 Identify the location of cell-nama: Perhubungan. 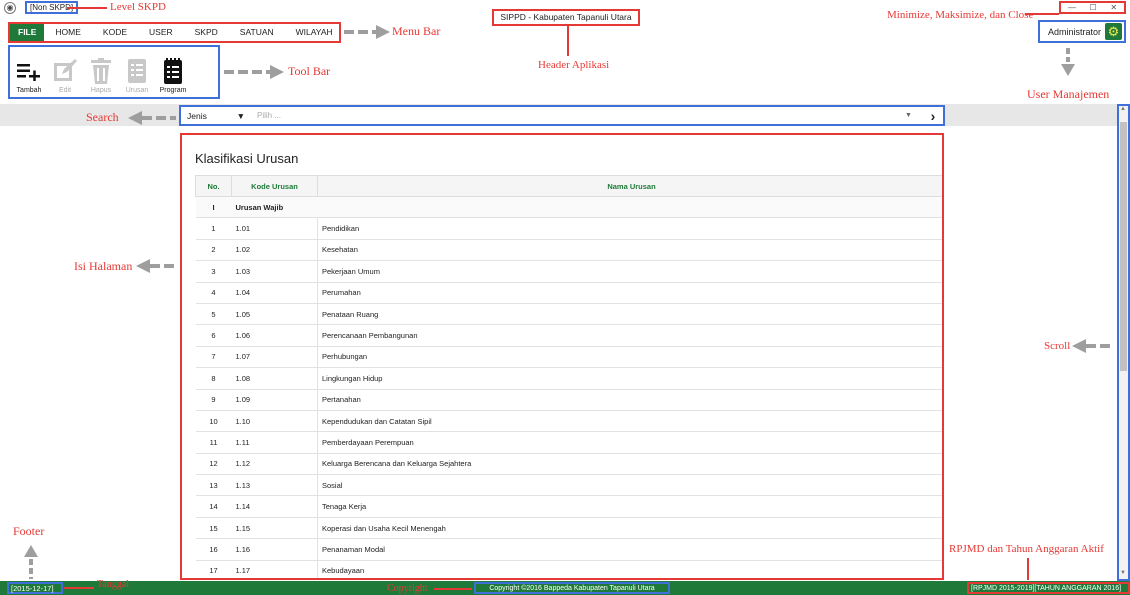
(629, 357).